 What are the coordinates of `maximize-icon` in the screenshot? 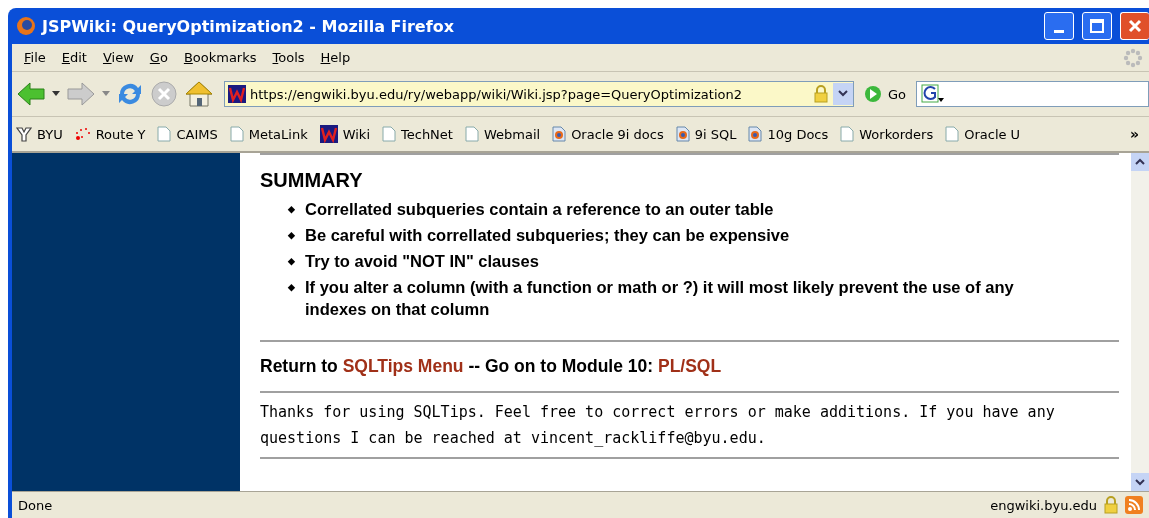 It's located at (1097, 26).